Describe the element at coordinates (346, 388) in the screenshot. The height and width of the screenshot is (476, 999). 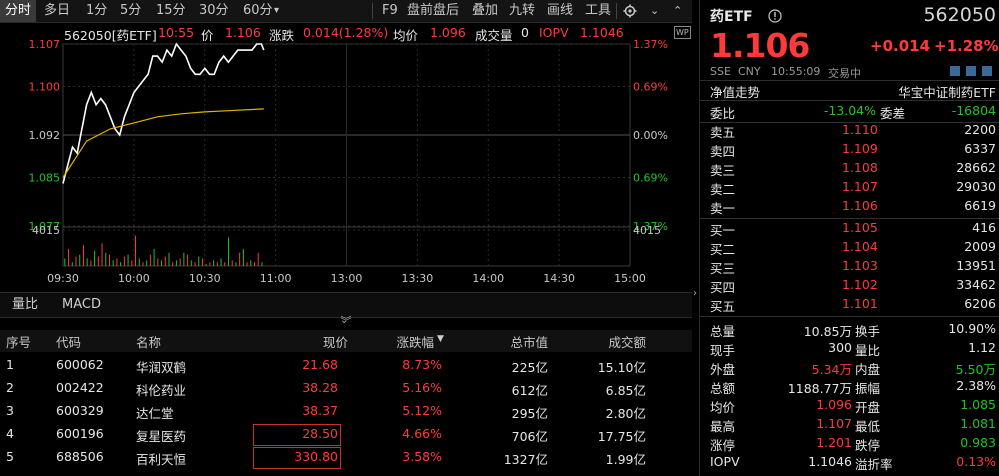
I see `table-row: 2 002422 科伦药业 38.28 5.16% 612亿 6.85亿` at that location.